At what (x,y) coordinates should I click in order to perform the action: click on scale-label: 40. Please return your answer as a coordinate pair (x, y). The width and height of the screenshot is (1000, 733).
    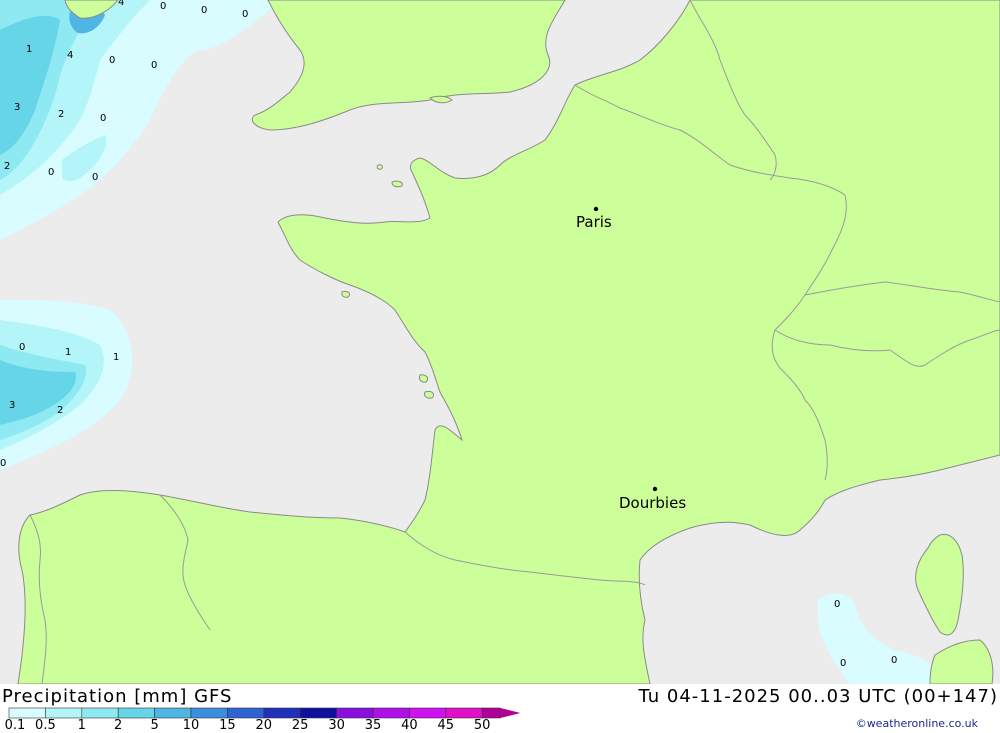
    Looking at the image, I should click on (409, 725).